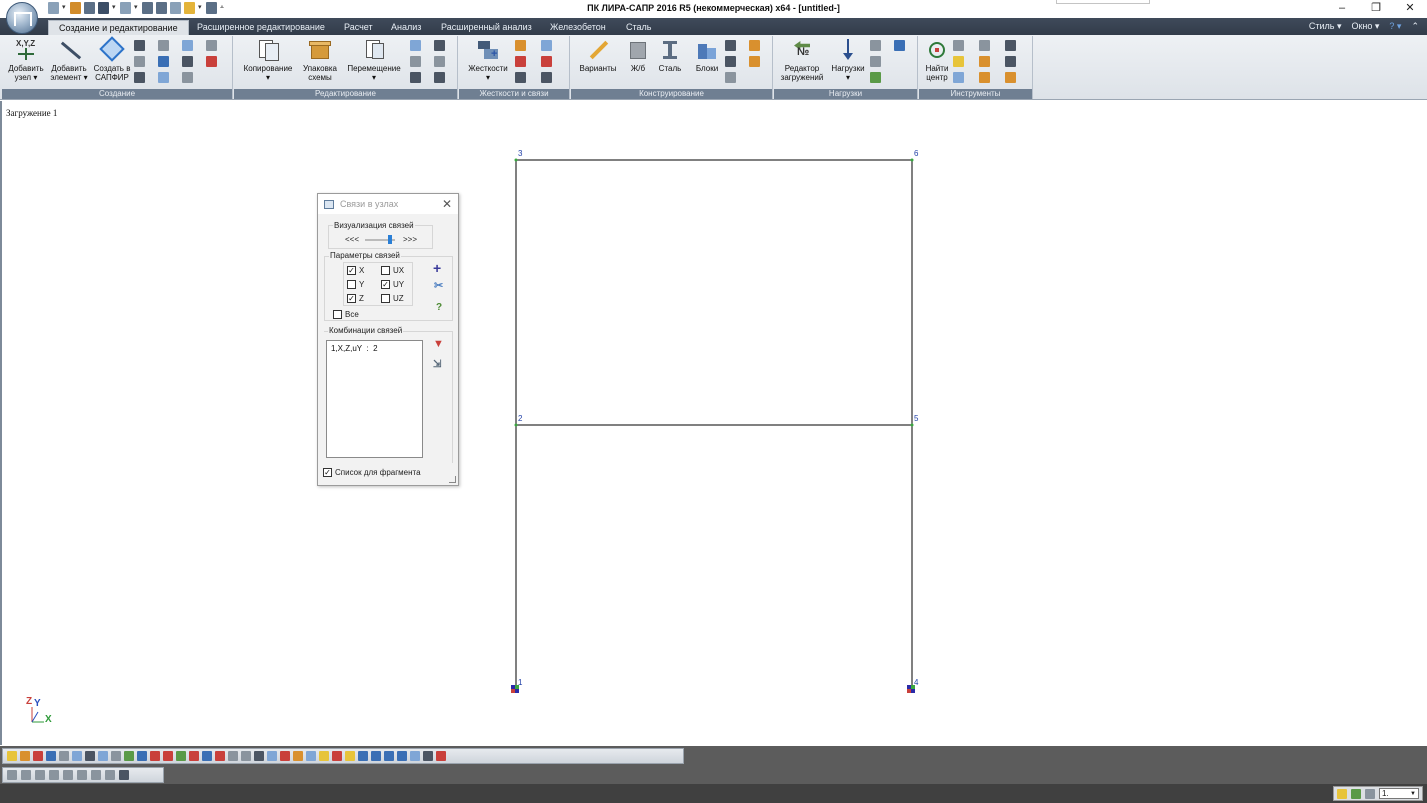 Image resolution: width=1427 pixels, height=803 pixels. What do you see at coordinates (40, 775) in the screenshot?
I see `view-top-icon` at bounding box center [40, 775].